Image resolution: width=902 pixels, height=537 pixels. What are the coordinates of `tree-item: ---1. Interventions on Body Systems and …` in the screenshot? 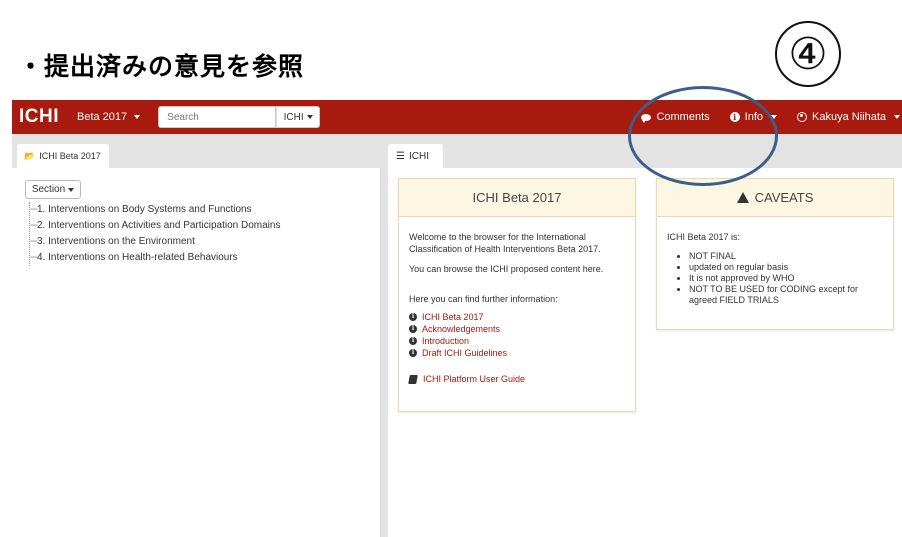 It's located at (155, 210).